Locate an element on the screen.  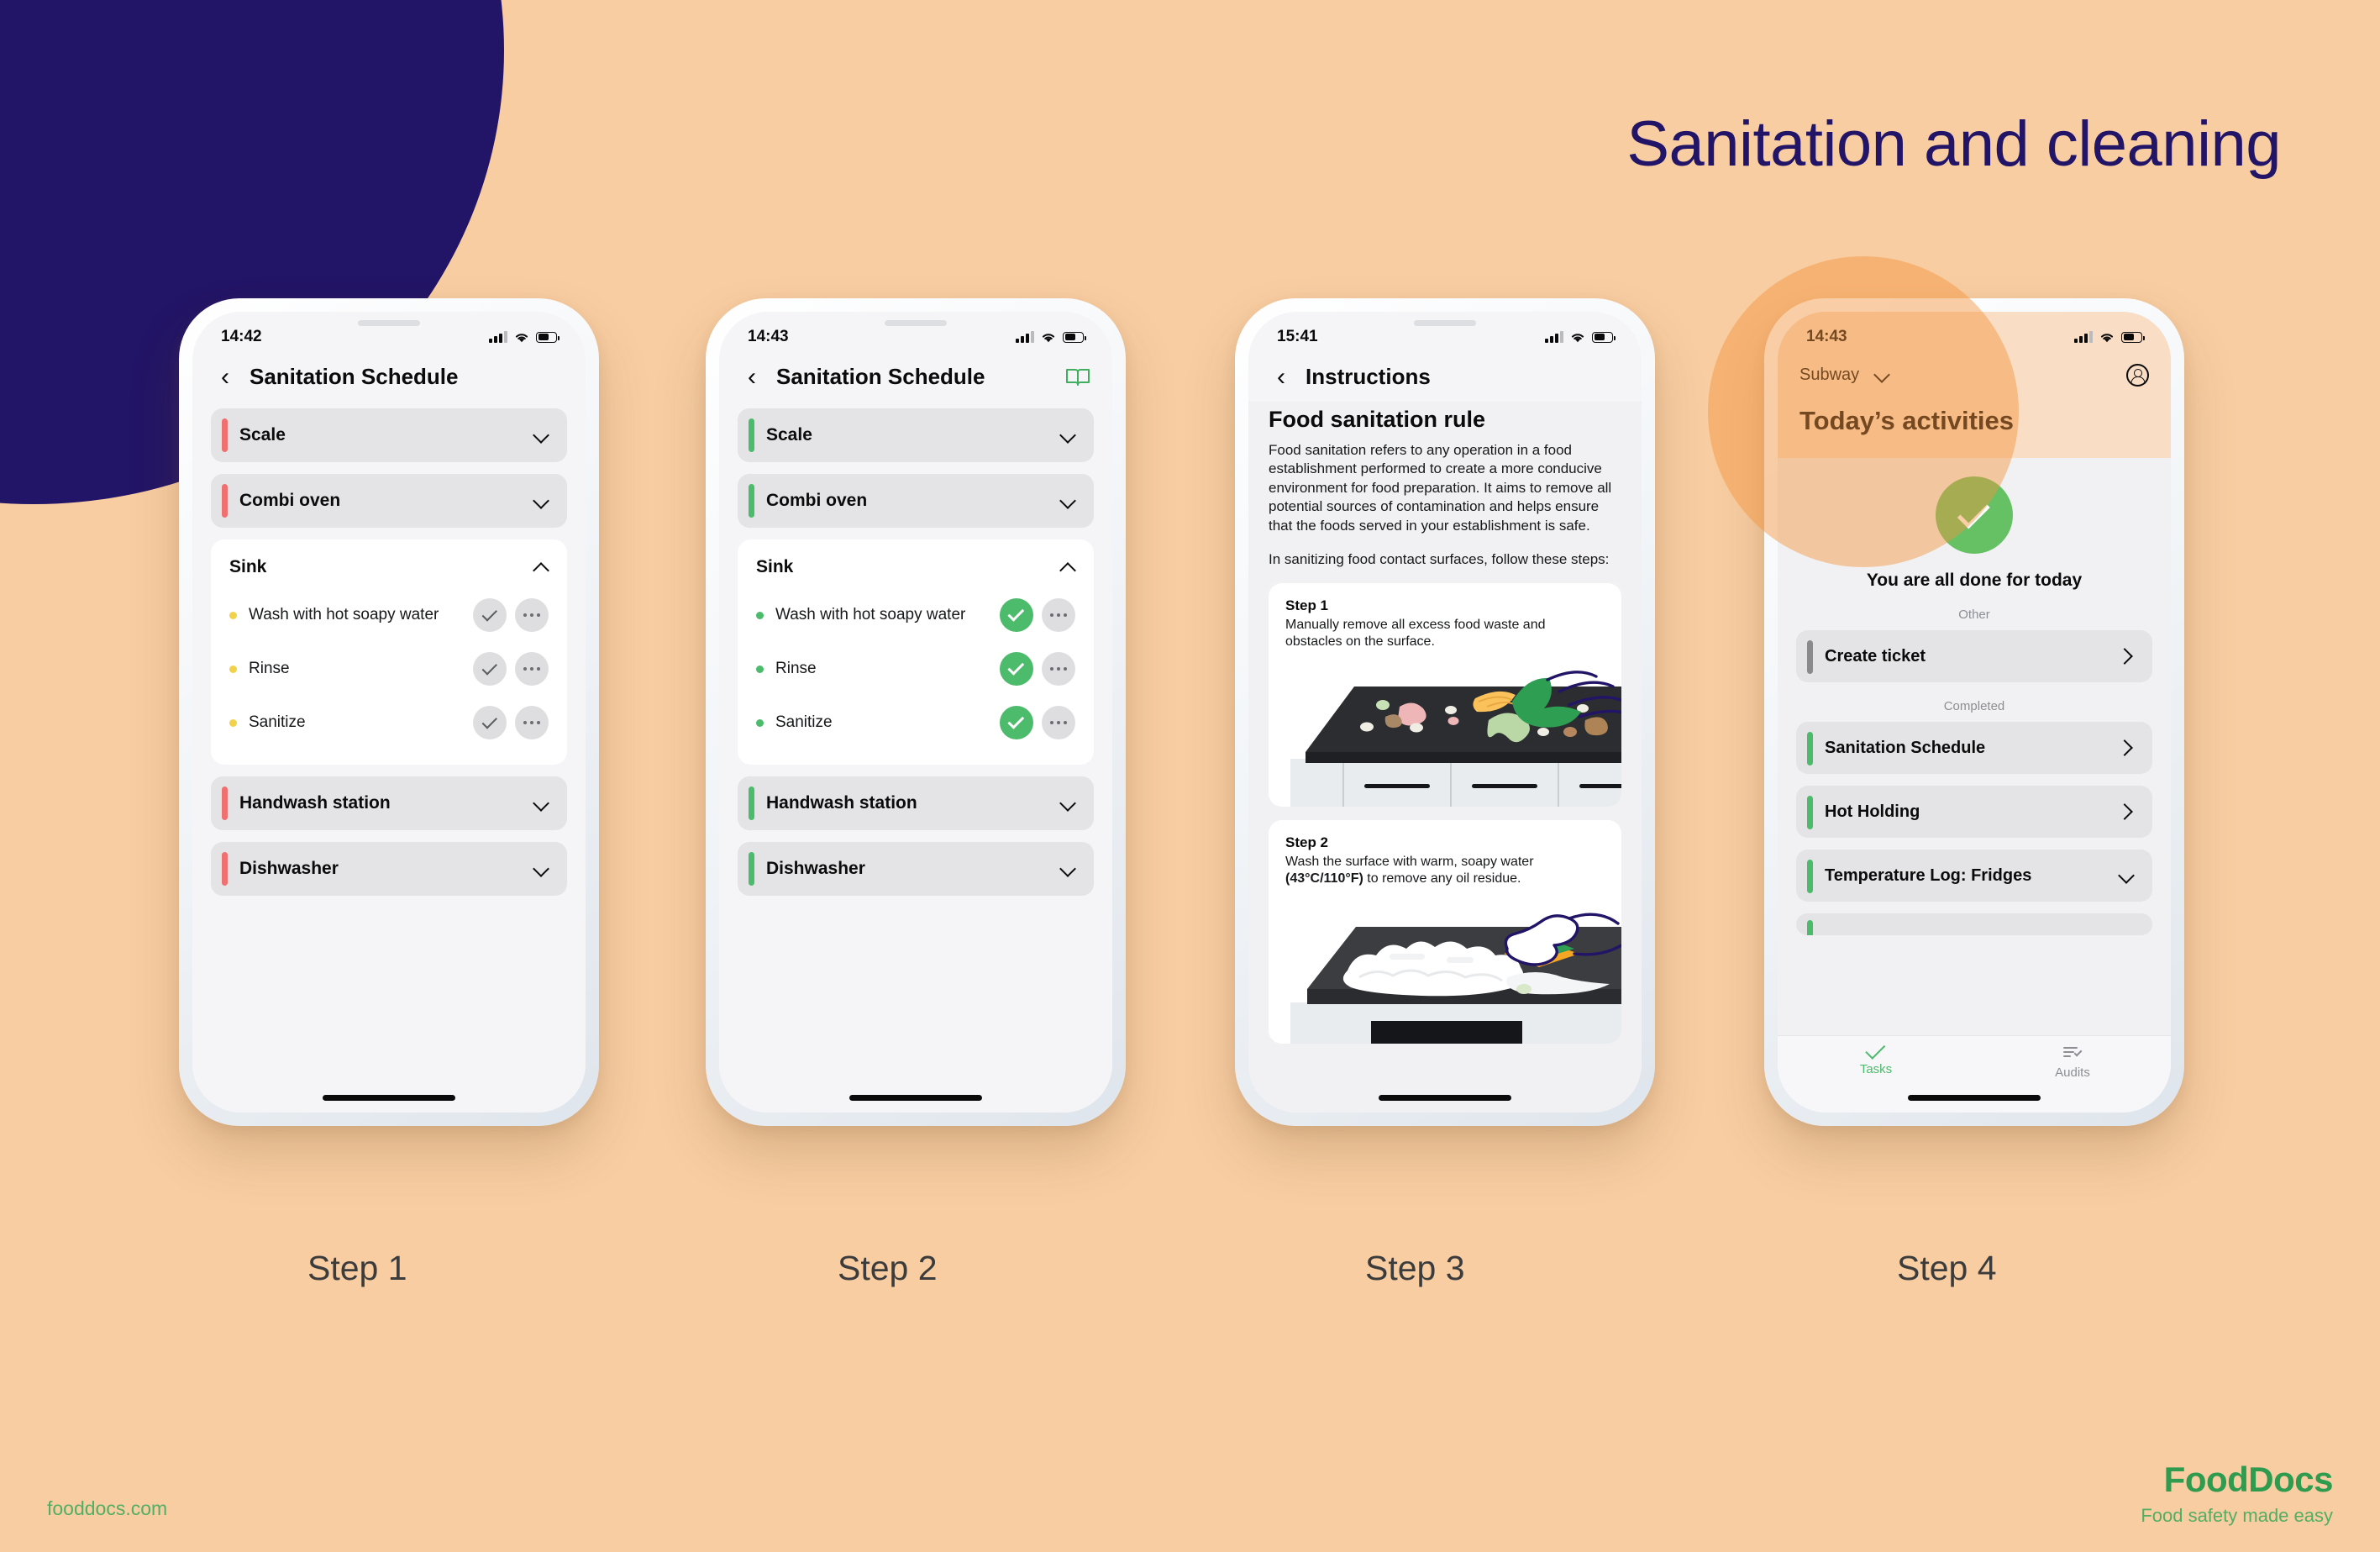
phone1-navbar: ‹ Sanitation Schedule is located at coordinates (389, 381).